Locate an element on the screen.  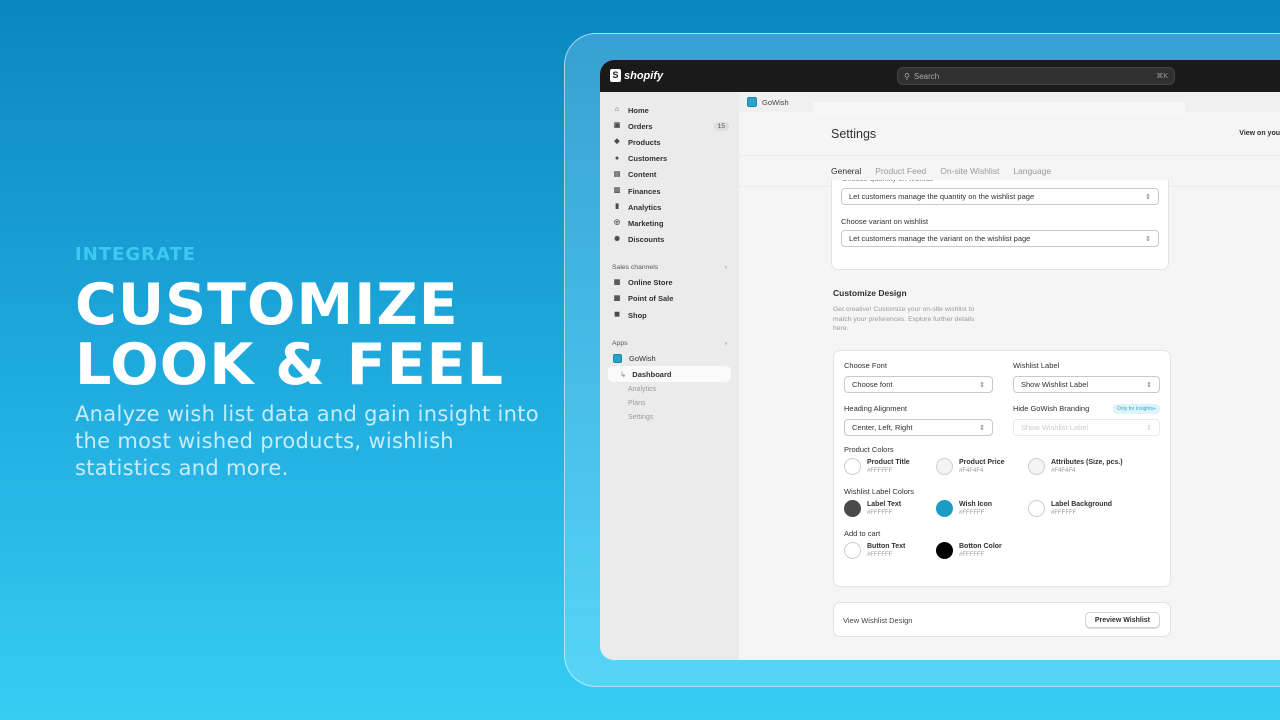
color-hex: #F4F4F4 is located at coordinates (1063, 471).